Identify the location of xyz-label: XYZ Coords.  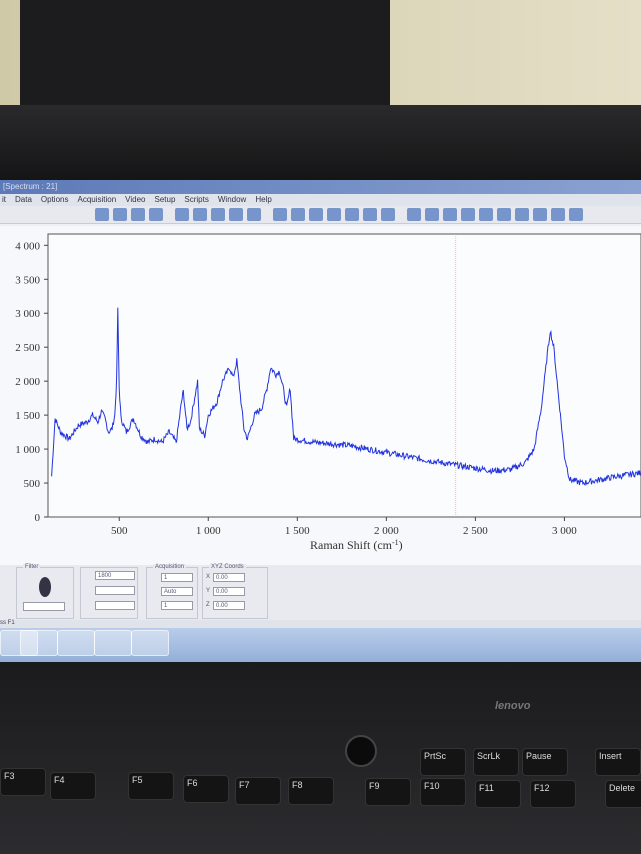
(227, 567).